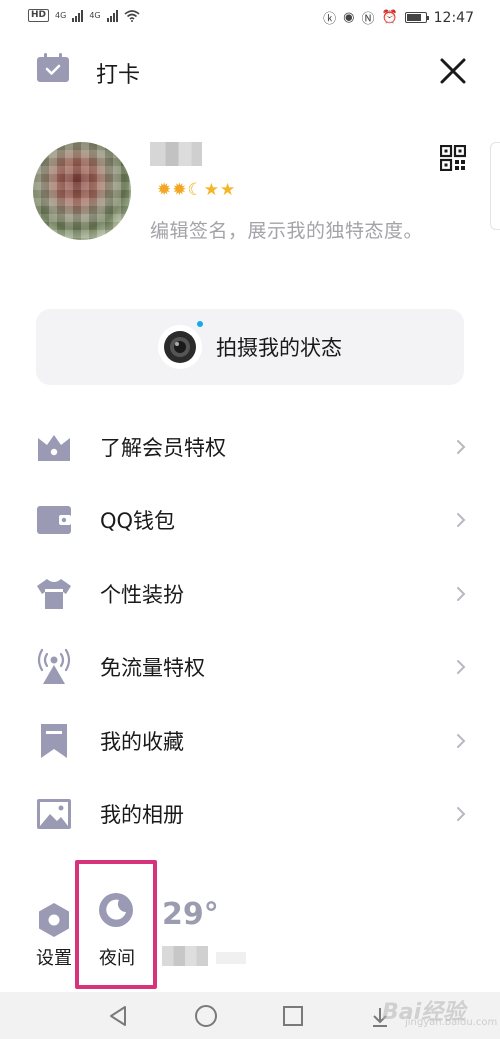 The height and width of the screenshot is (1039, 500). I want to click on status-left: HD 4G 4G, so click(84, 15).